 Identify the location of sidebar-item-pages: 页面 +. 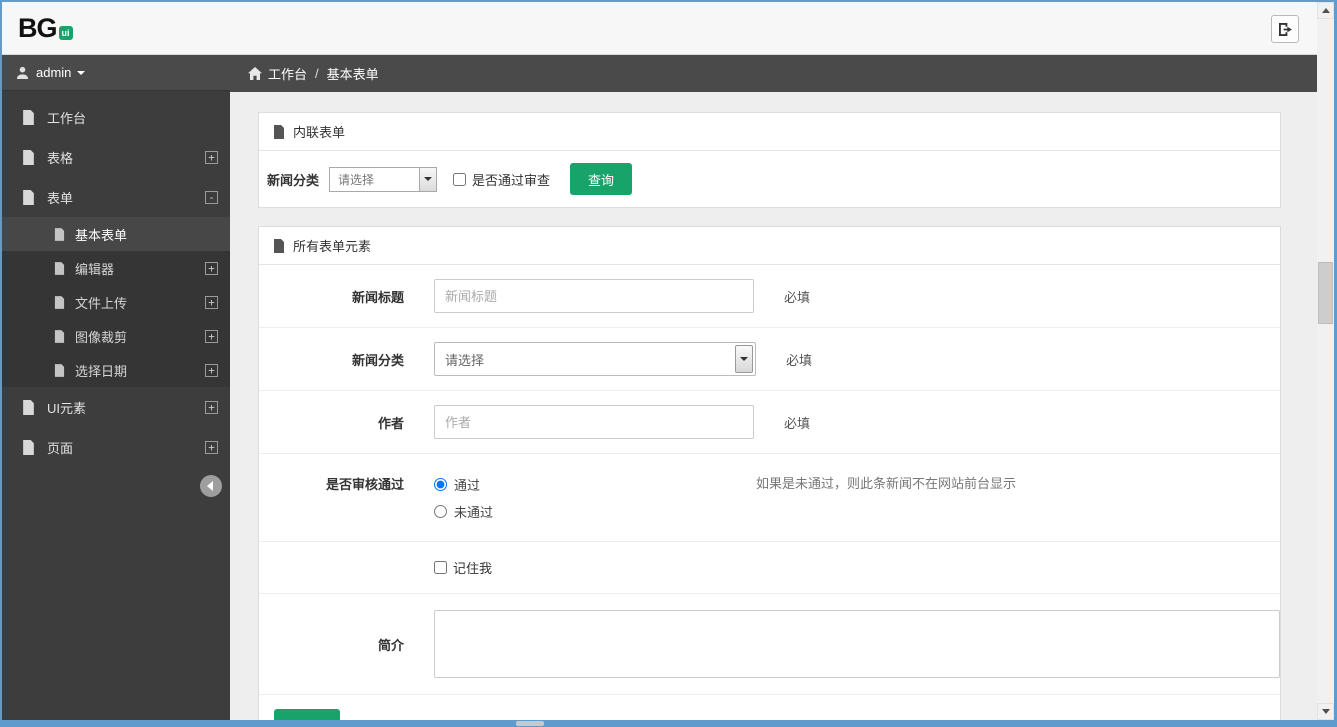
(116, 447).